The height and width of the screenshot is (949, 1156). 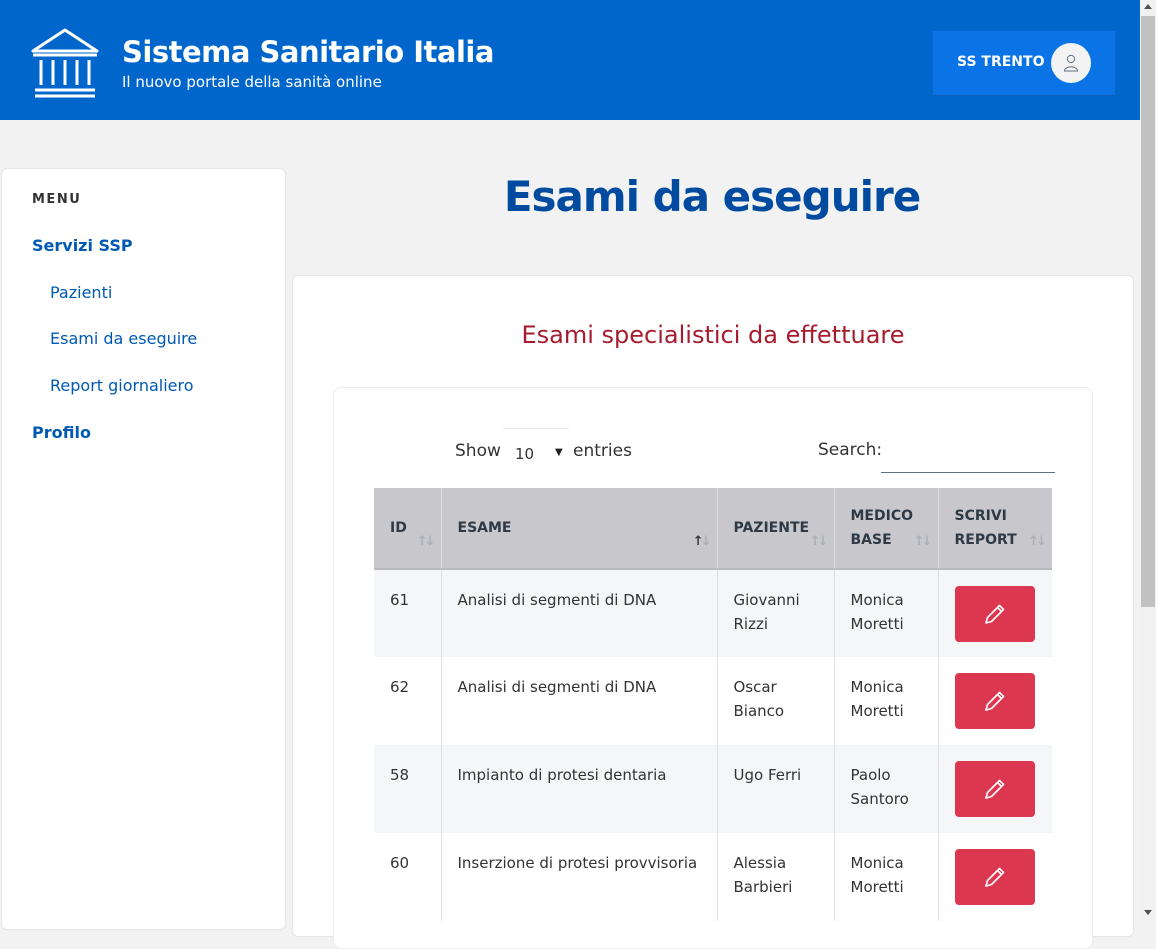 I want to click on site-title: Sistema Sanitario Italia, so click(x=308, y=52).